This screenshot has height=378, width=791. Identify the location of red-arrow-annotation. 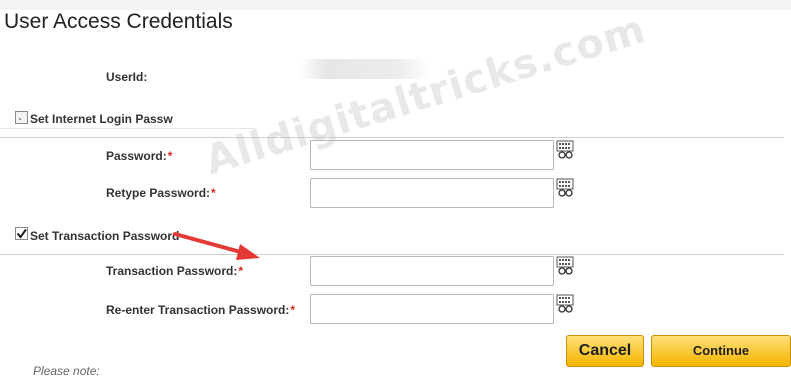
(216, 246).